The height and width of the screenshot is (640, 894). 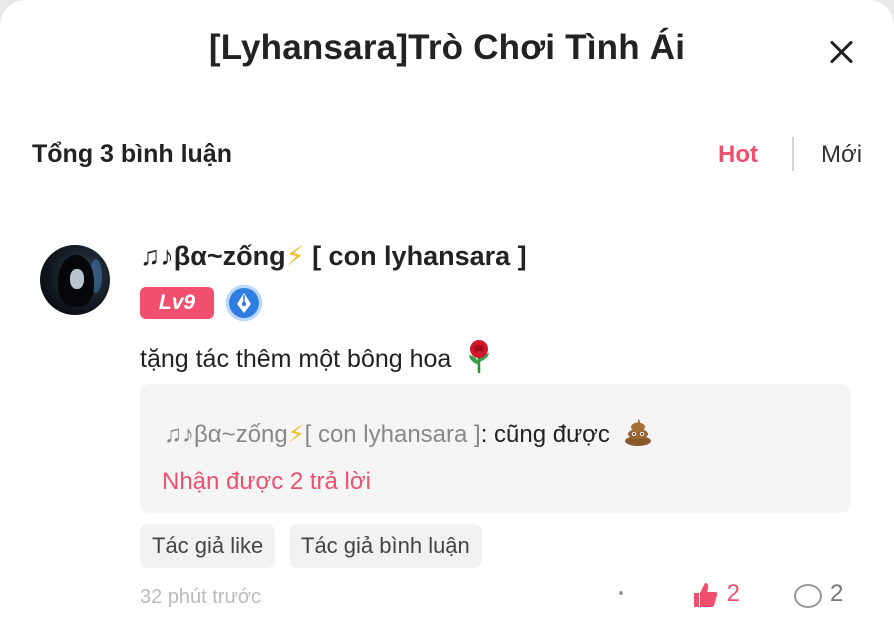 I want to click on comment-text: tặng tác thêm một bông hoa, so click(x=317, y=360).